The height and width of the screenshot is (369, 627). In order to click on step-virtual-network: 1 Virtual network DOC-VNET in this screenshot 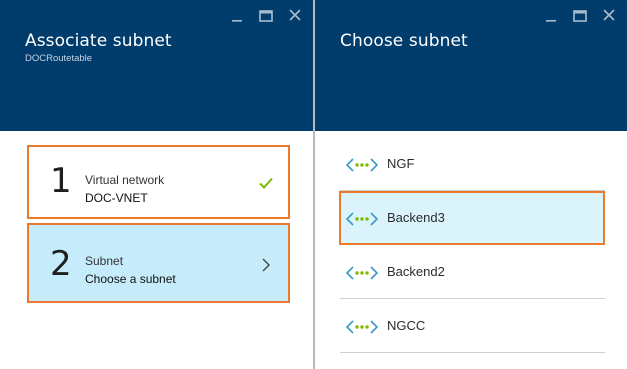, I will do `click(158, 182)`.